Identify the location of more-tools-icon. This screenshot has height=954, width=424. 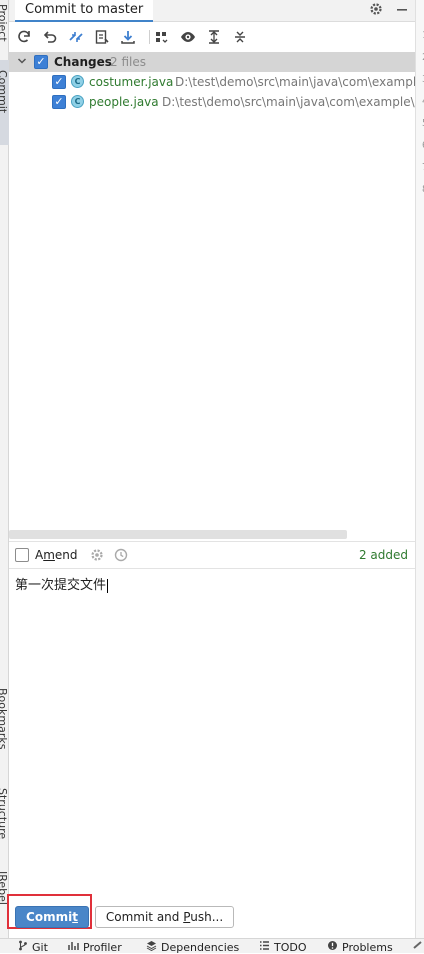
(418, 945).